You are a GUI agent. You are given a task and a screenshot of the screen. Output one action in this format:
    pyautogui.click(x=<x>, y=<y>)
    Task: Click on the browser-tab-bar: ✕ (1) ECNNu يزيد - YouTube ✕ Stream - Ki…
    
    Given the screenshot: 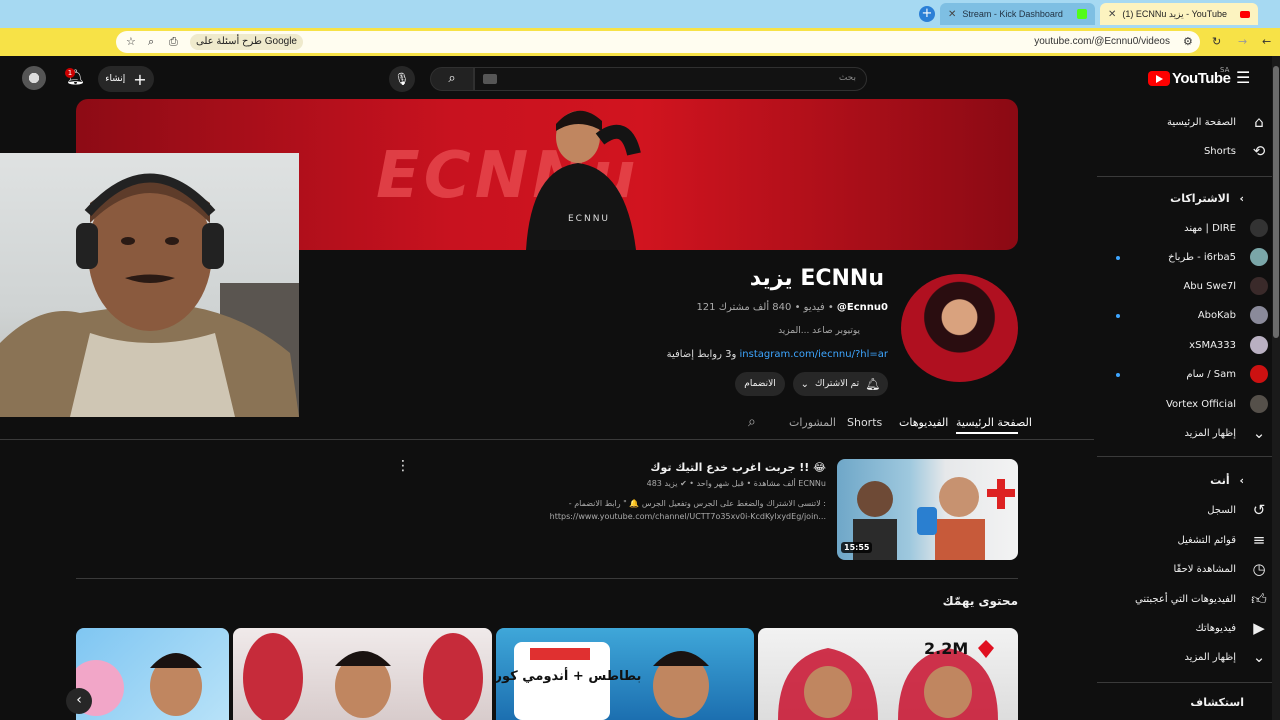 What is the action you would take?
    pyautogui.click(x=640, y=14)
    